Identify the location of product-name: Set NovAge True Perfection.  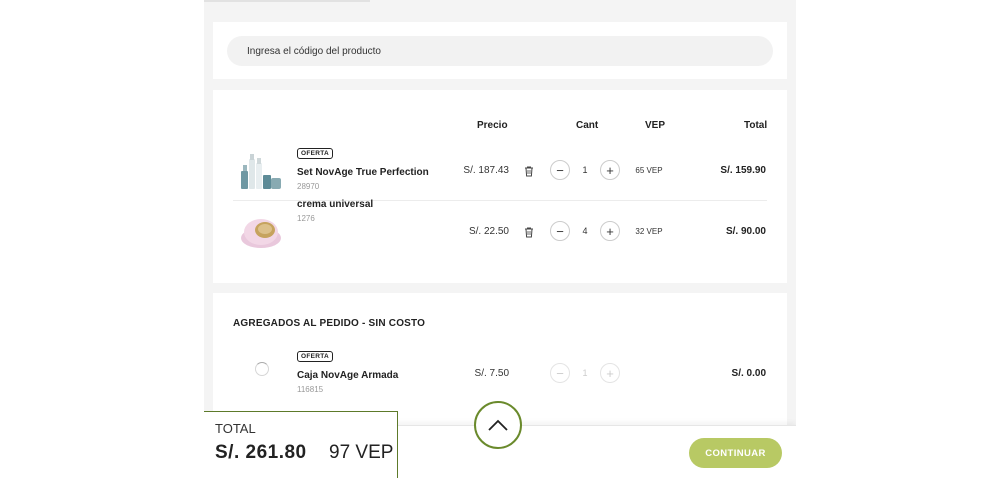
(363, 172).